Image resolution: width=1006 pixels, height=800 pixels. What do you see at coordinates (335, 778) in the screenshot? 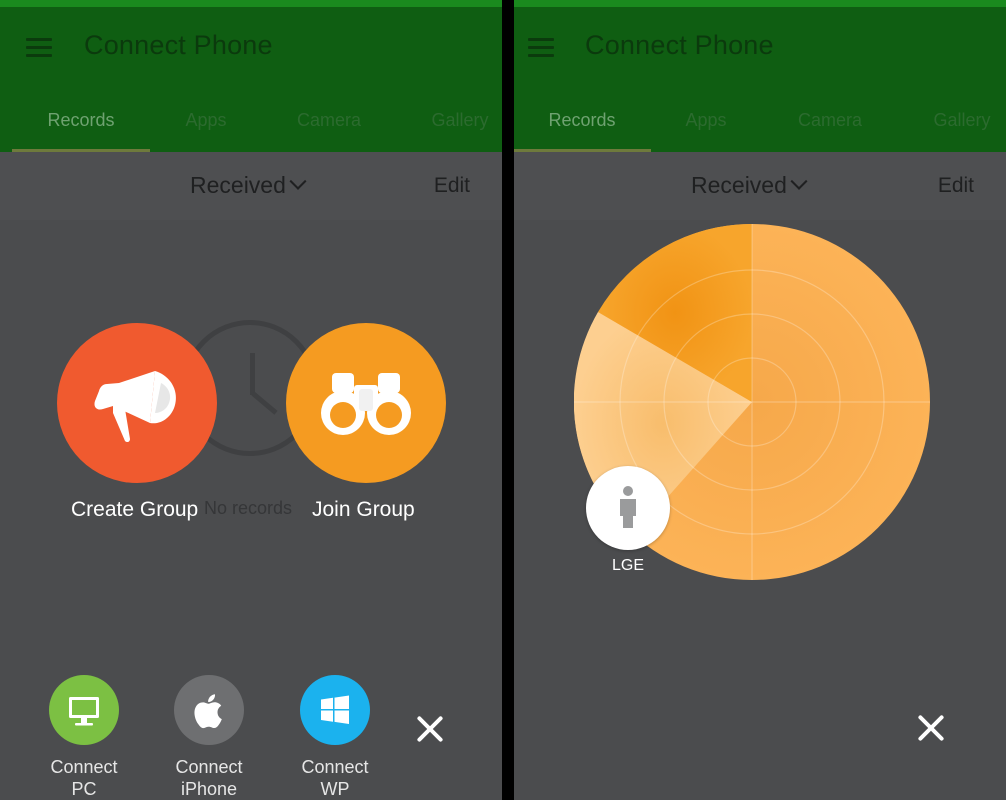
I see `connect-wp-label: Connect WP` at bounding box center [335, 778].